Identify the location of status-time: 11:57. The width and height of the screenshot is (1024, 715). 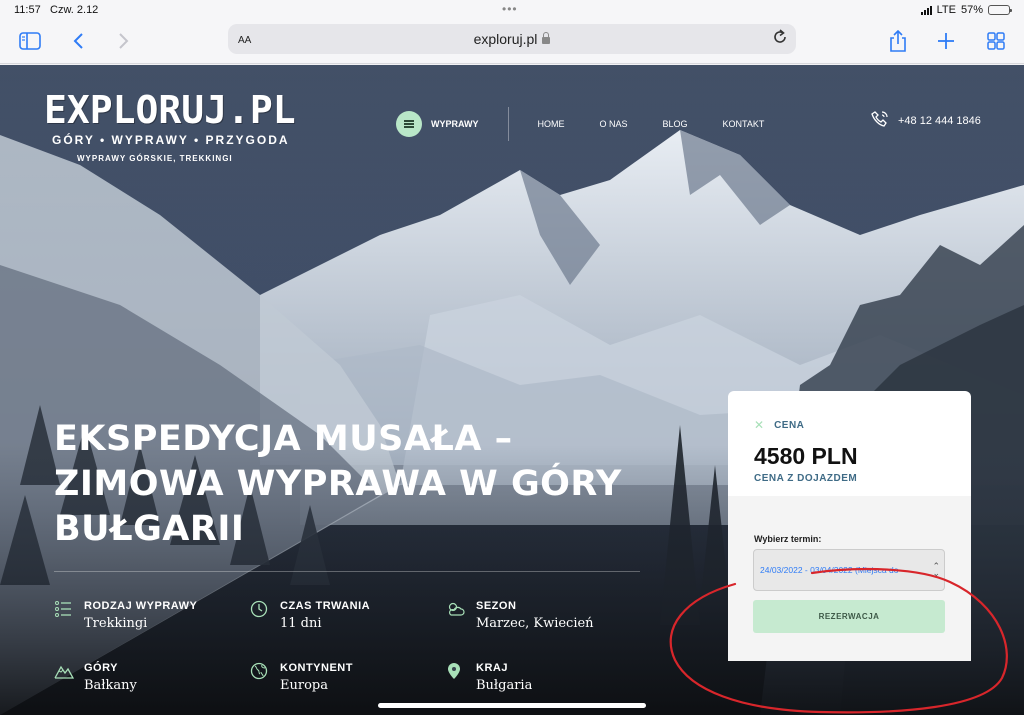
(27, 10).